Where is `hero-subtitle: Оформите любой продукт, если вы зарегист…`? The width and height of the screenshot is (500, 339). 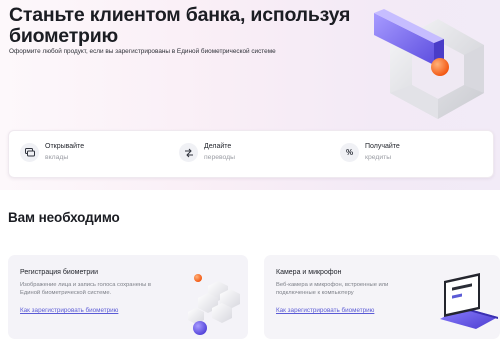
hero-subtitle: Оформите любой продукт, если вы зарегист… is located at coordinates (142, 51).